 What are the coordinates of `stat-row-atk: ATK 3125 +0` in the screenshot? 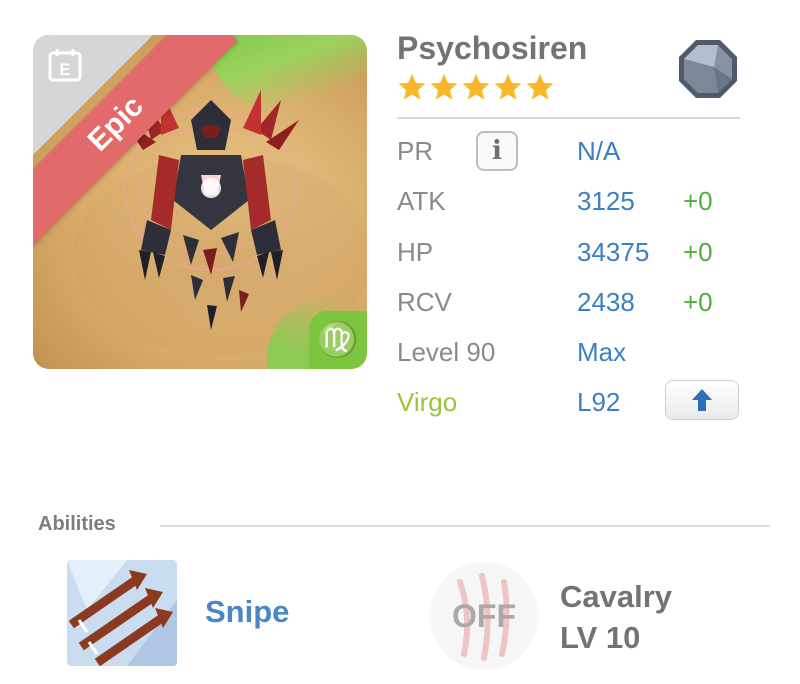 It's located at (569, 201).